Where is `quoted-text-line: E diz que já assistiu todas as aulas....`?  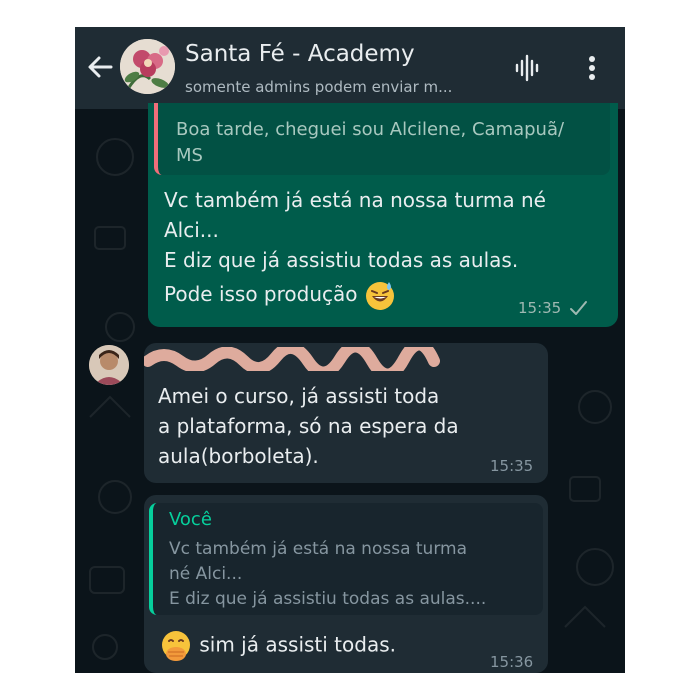 quoted-text-line: E diz que já assistiu todas as aulas.... is located at coordinates (328, 599).